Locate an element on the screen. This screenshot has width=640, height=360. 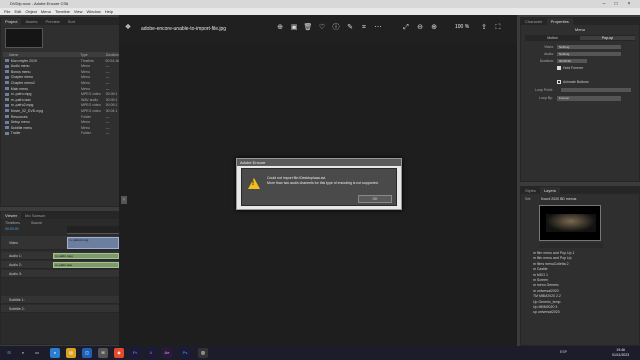
library-item: m menu Generic is located at coordinates (583, 285).